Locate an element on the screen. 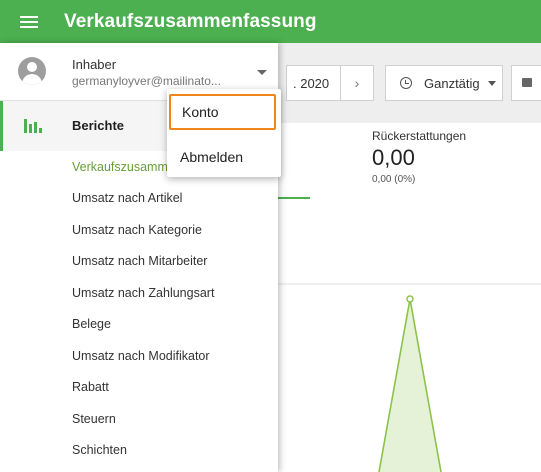 Image resolution: width=541 pixels, height=472 pixels. printer-icon is located at coordinates (527, 82).